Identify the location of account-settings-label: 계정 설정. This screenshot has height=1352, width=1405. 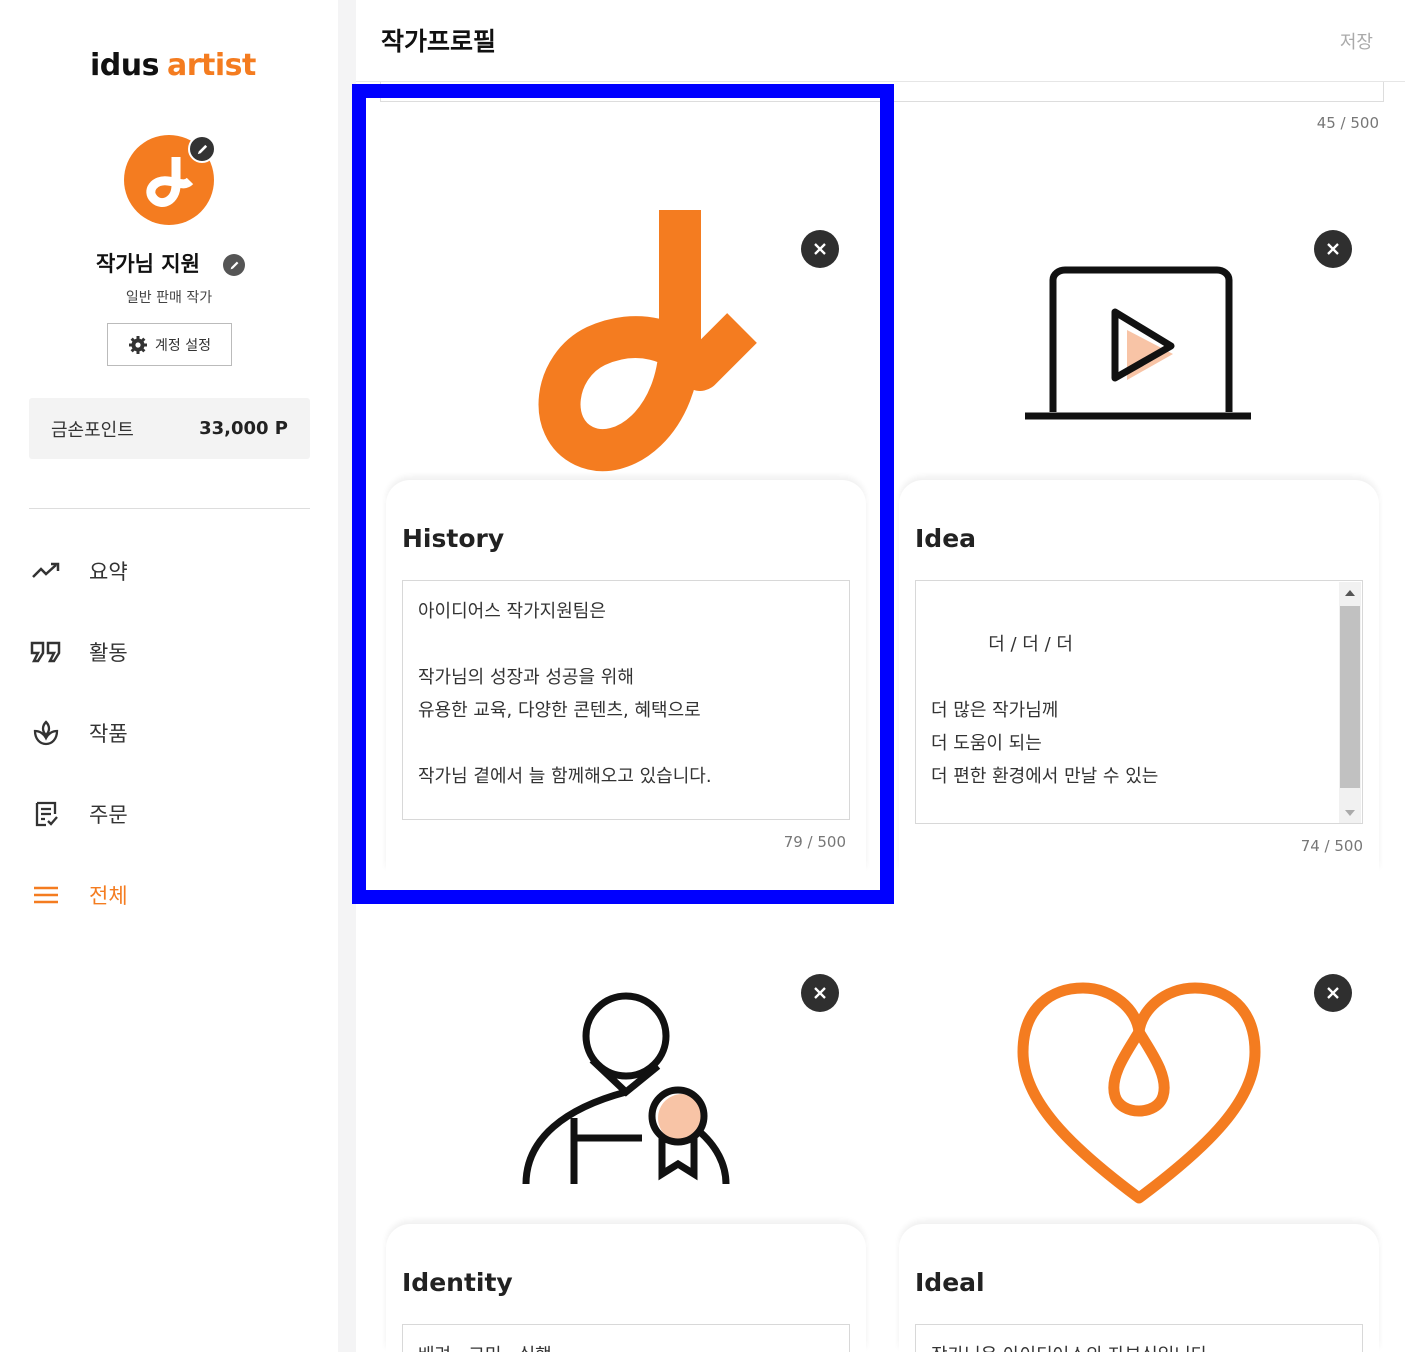
(183, 345).